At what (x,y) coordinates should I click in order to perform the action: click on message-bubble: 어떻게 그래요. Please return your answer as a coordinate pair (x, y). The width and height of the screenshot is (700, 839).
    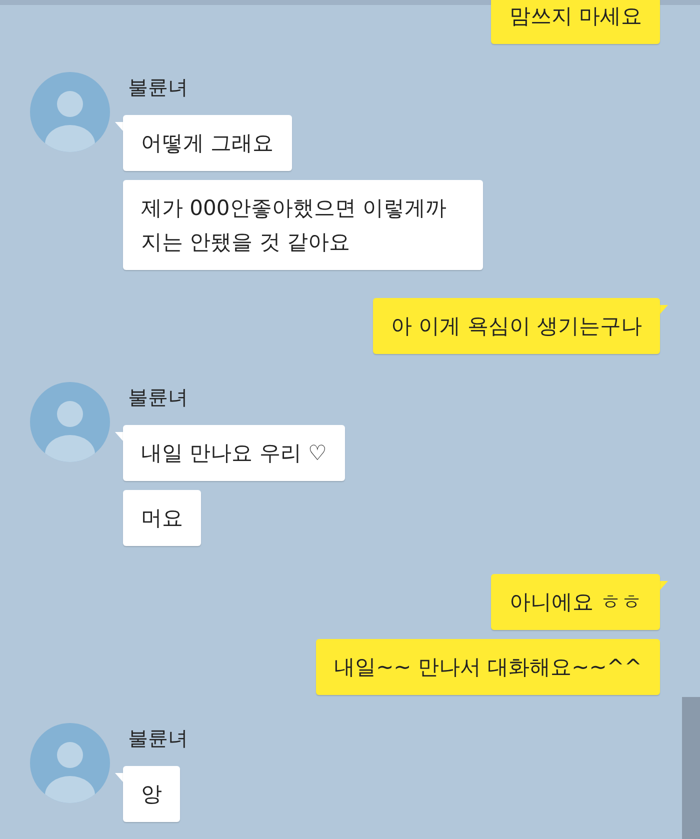
    Looking at the image, I should click on (207, 143).